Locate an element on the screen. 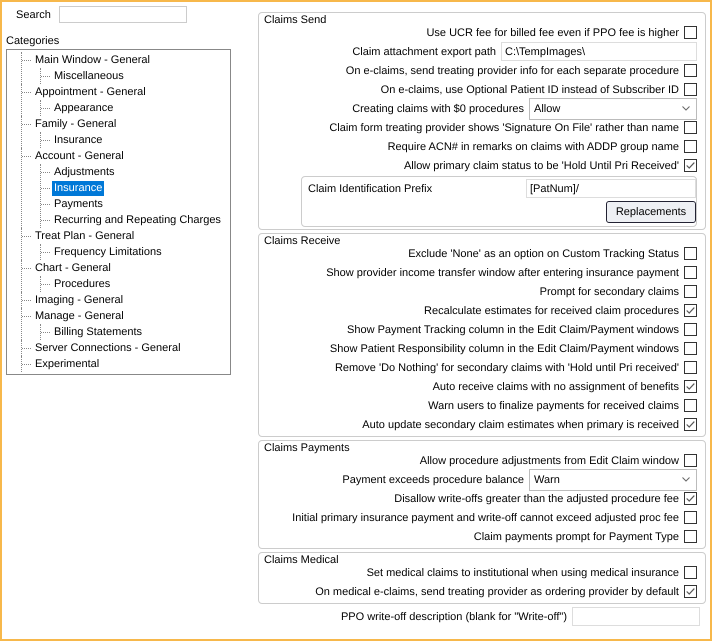 The height and width of the screenshot is (641, 712). option-label: Initial primary insurance payment and write-off cannot exceed adjusted proc fee is located at coordinates (485, 518).